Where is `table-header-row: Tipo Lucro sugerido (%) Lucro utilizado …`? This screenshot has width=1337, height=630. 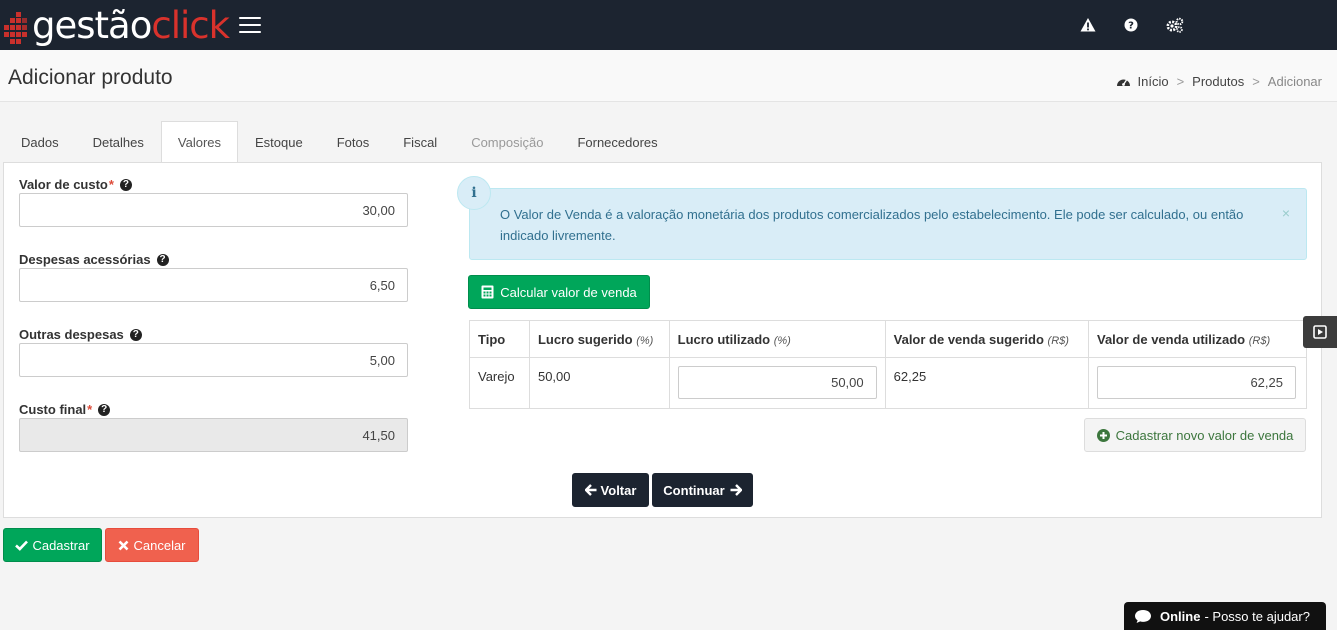
table-header-row: Tipo Lucro sugerido (%) Lucro utilizado … is located at coordinates (888, 339).